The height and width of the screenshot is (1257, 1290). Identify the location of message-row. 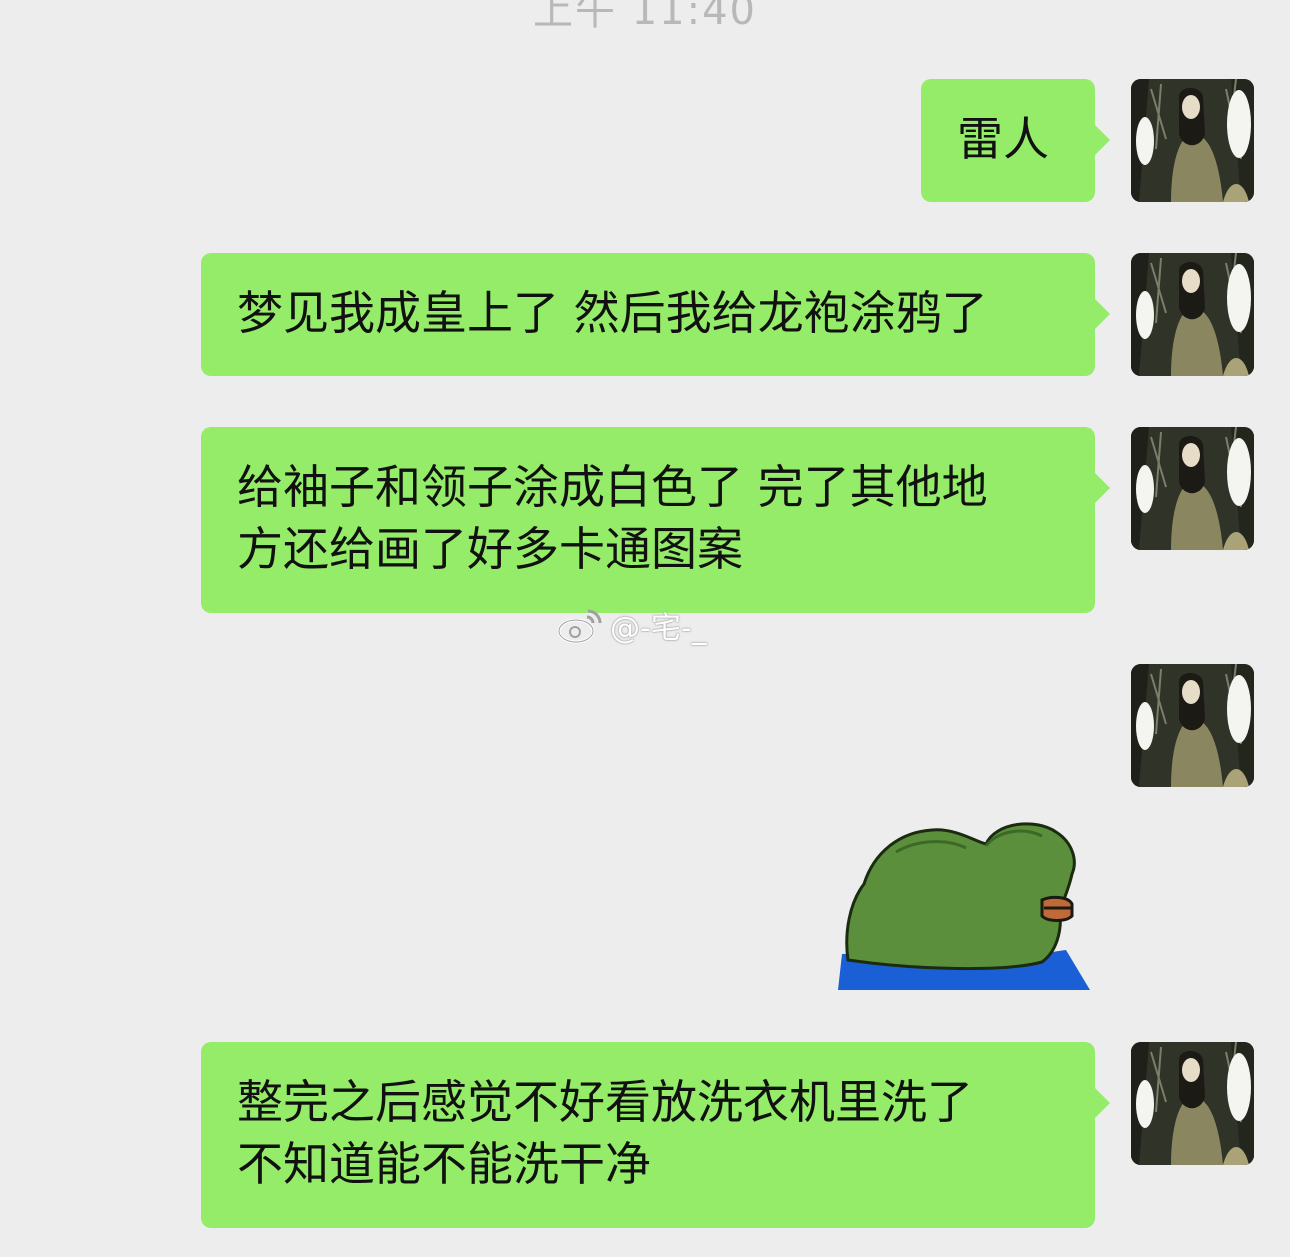
(1192, 725).